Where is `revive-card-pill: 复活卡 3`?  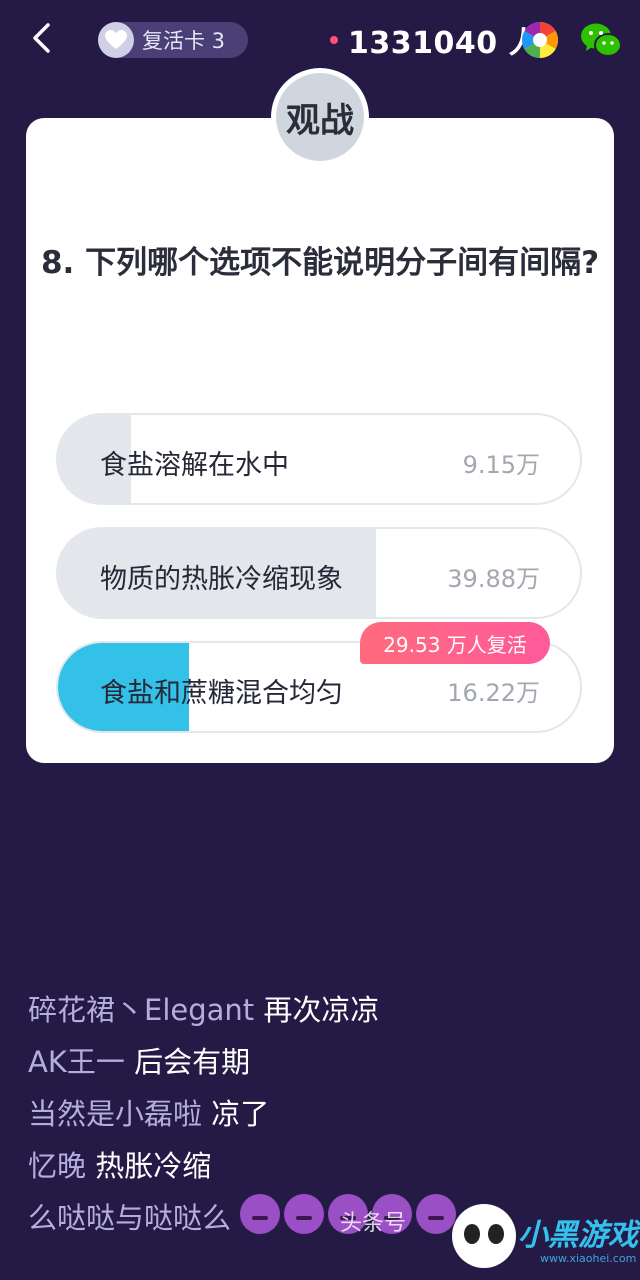
revive-card-pill: 复活卡 3 is located at coordinates (173, 40).